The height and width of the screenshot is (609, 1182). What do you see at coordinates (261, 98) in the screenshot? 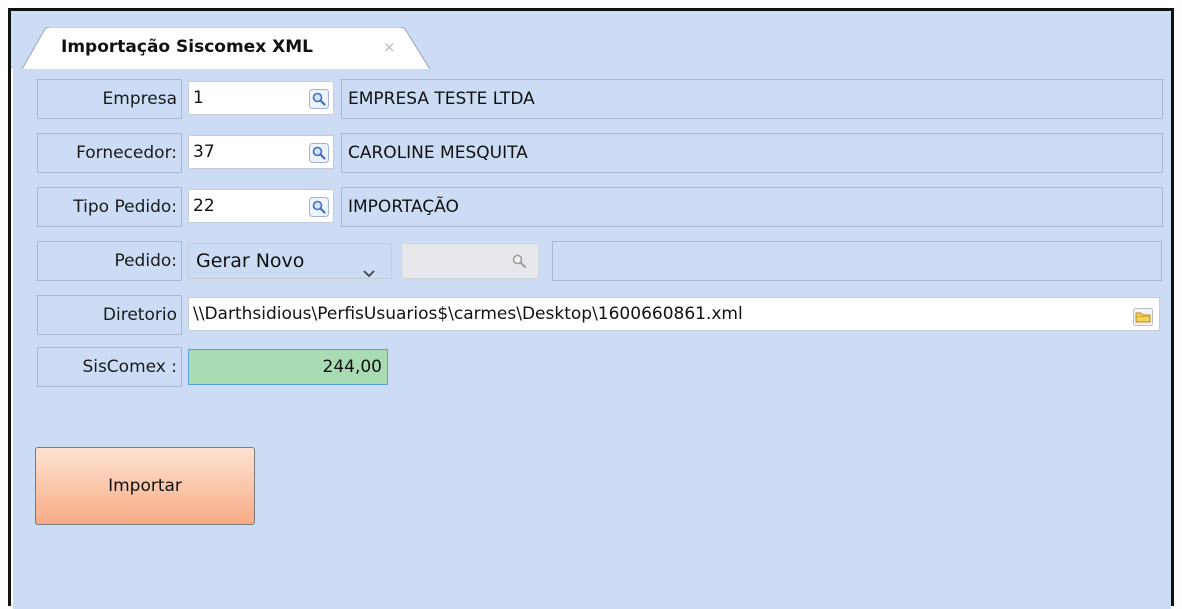
I see `empresa-code-input: 1` at bounding box center [261, 98].